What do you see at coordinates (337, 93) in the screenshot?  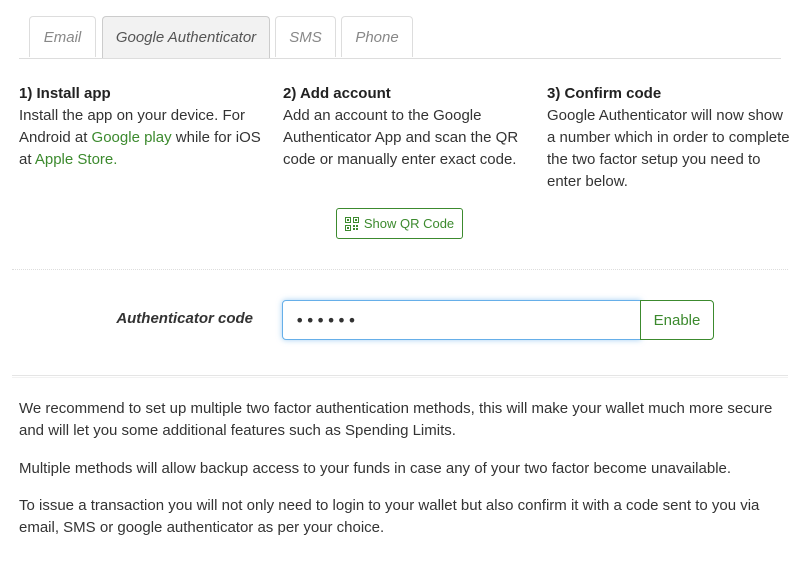 I see `step-add-title: 2) Add account` at bounding box center [337, 93].